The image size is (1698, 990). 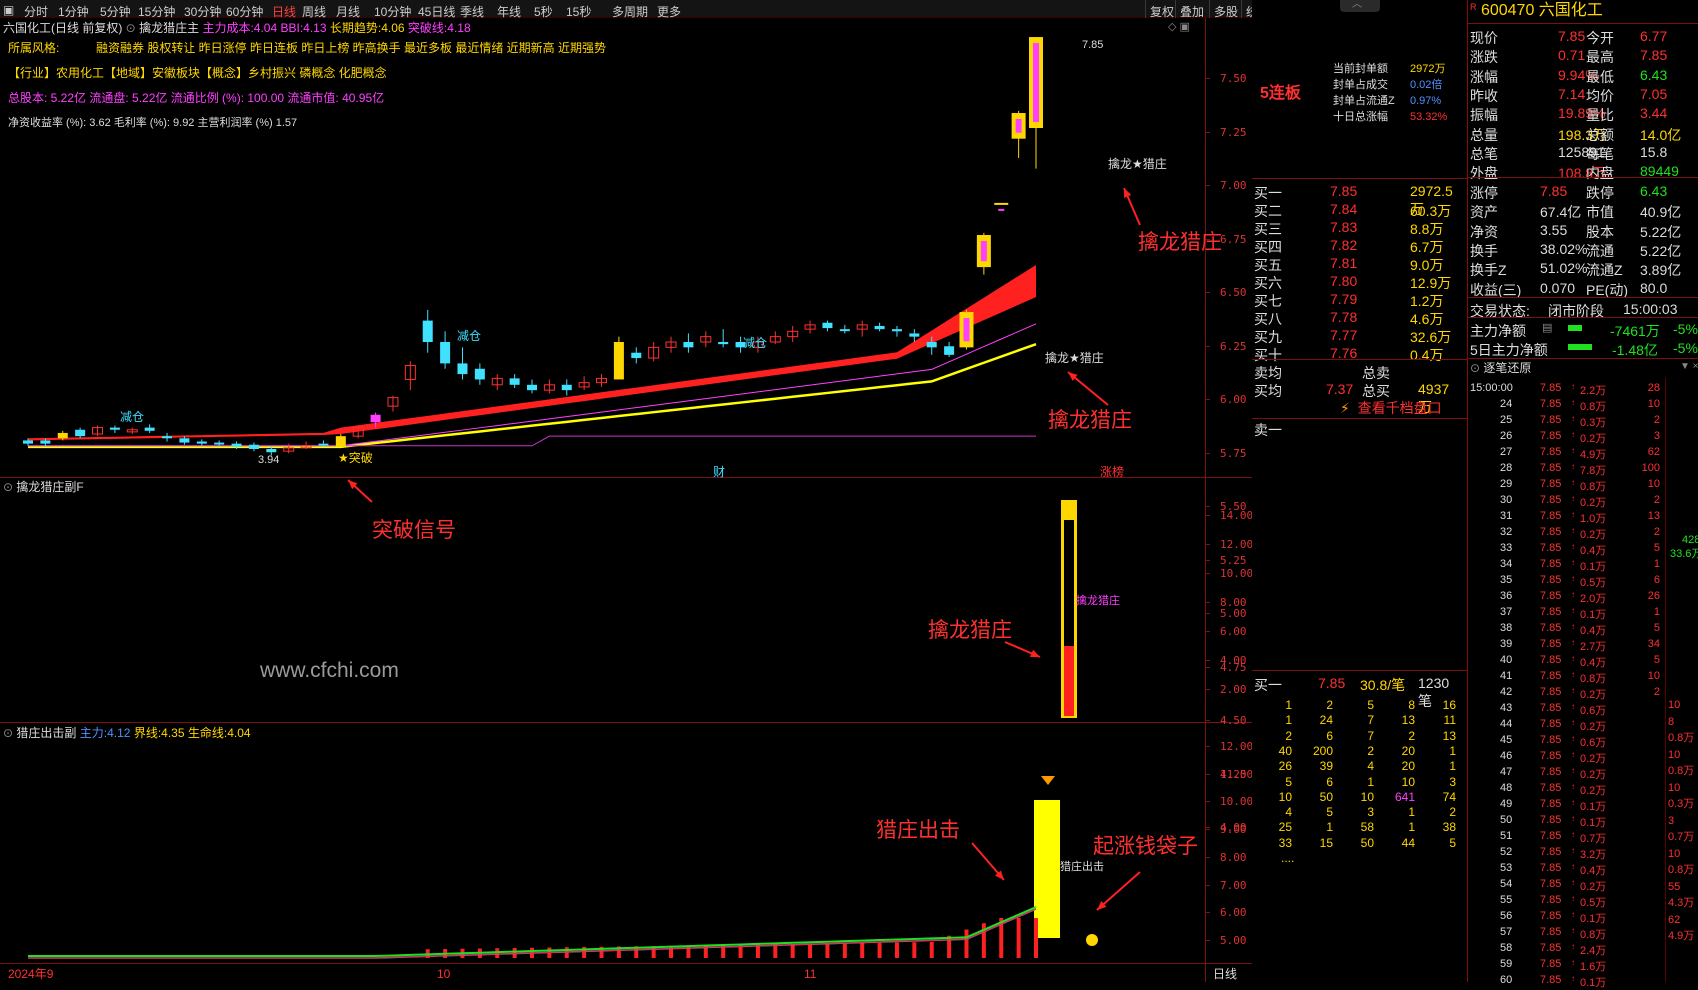 What do you see at coordinates (1326, 766) in the screenshot?
I see `queue-cell: 39` at bounding box center [1326, 766].